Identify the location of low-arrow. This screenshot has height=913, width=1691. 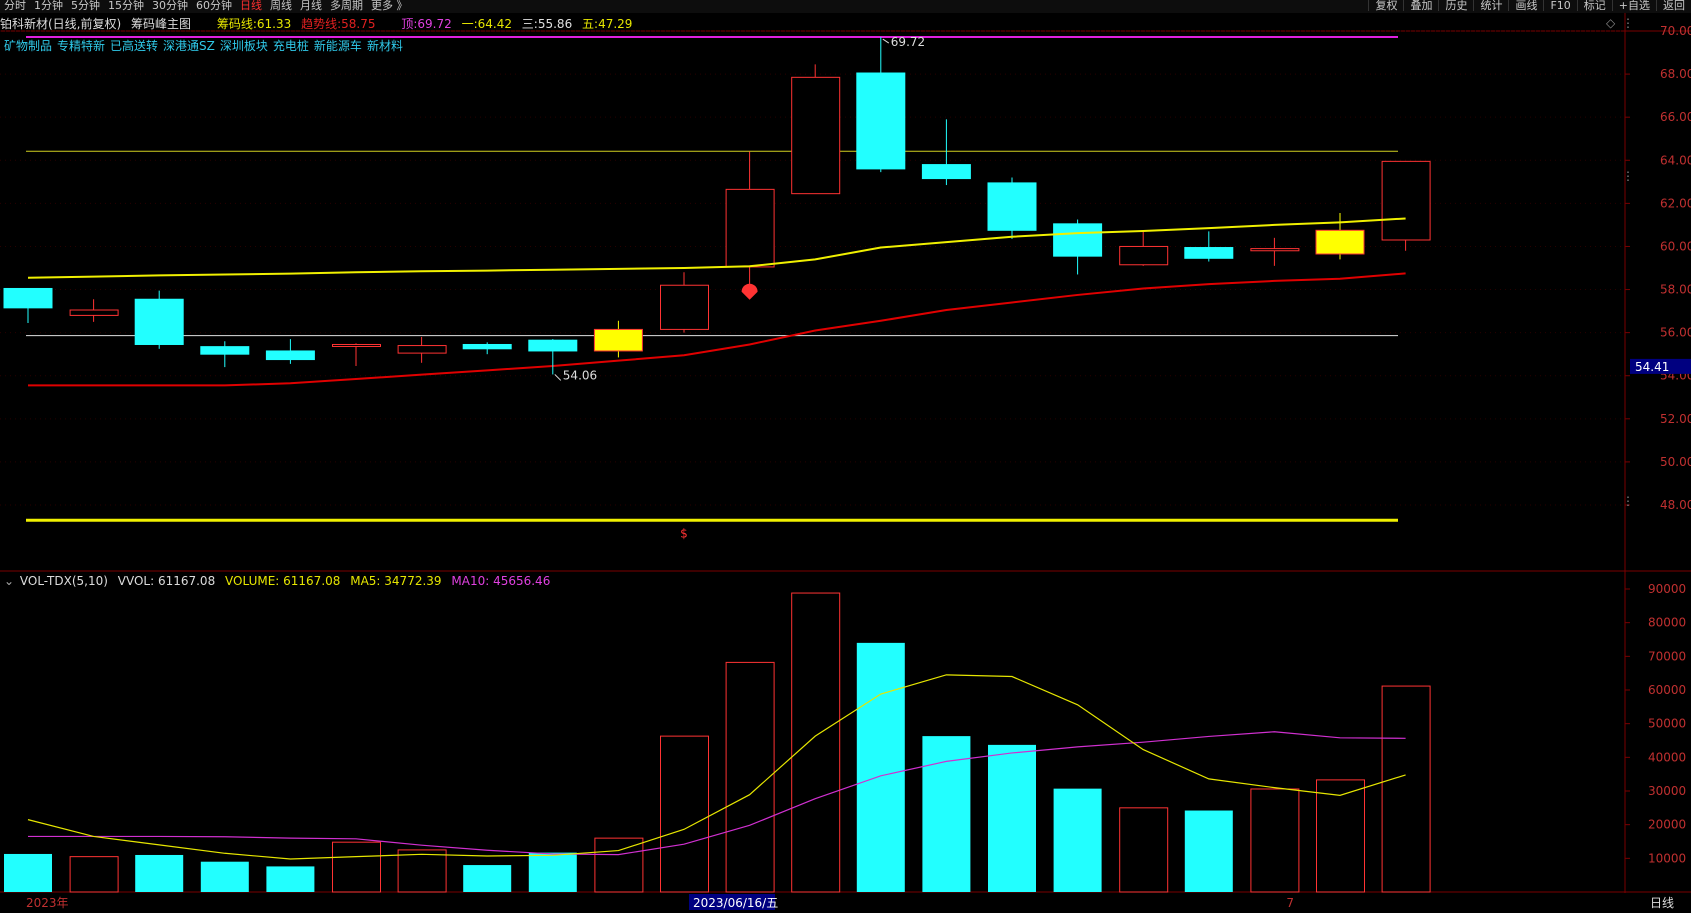
(558, 377).